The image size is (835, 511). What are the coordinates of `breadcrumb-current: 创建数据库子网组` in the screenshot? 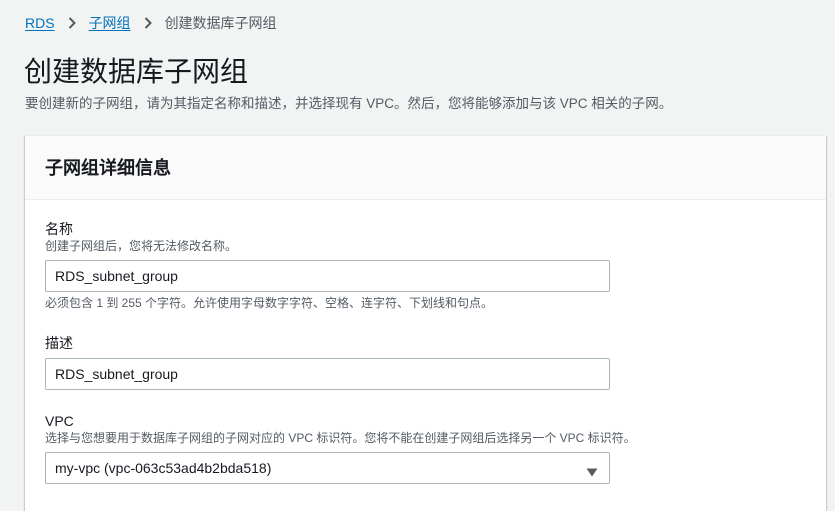 It's located at (220, 23).